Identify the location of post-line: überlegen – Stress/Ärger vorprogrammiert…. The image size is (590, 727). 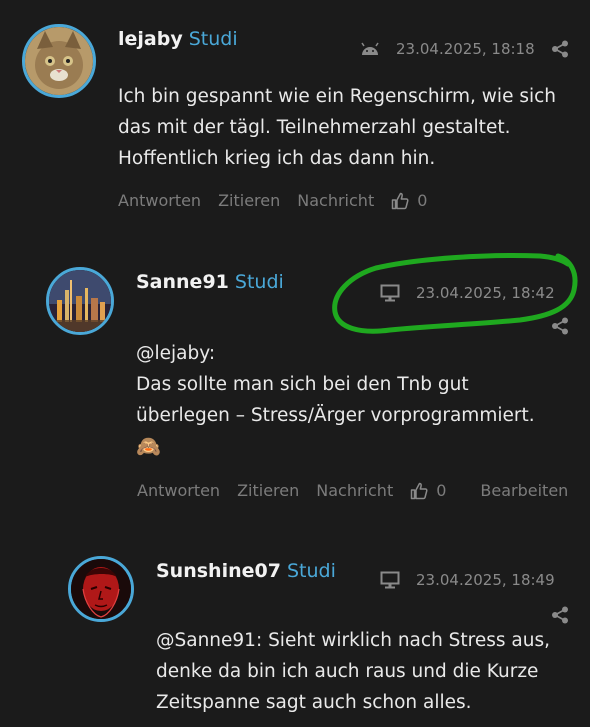
(335, 415).